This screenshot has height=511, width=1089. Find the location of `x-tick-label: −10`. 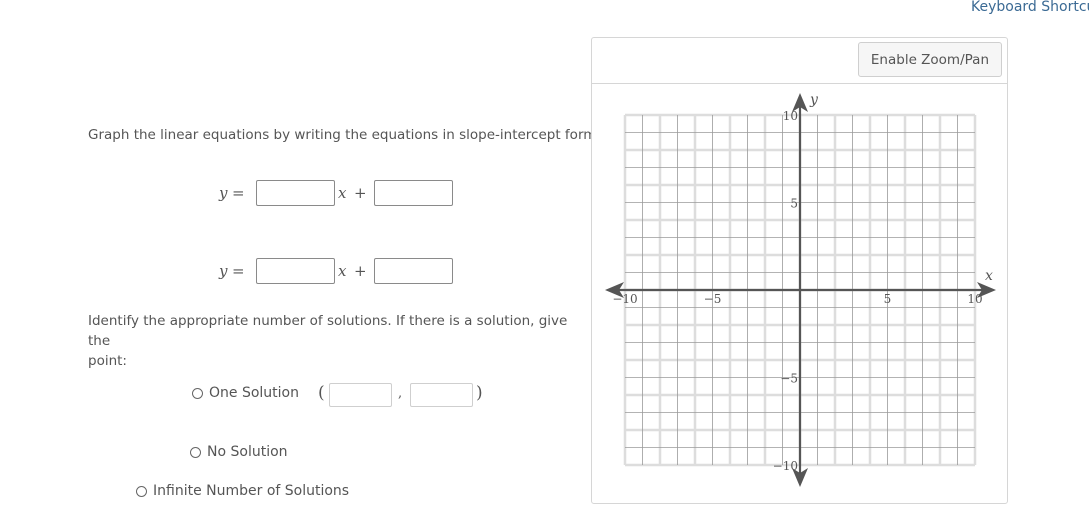

x-tick-label: −10 is located at coordinates (624, 299).